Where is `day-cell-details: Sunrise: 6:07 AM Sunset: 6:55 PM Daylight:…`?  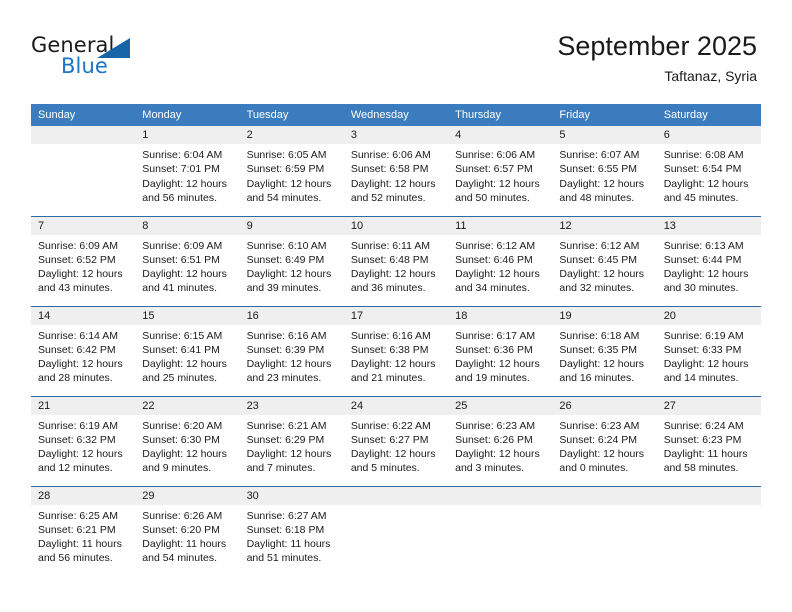
day-cell-details: Sunrise: 6:07 AM Sunset: 6:55 PM Daylight:… is located at coordinates (604, 174).